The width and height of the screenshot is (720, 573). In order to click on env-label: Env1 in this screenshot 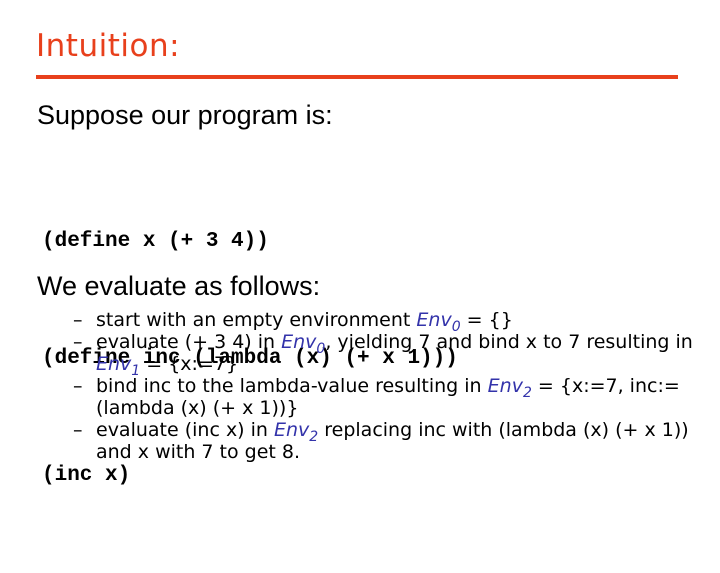, I will do `click(118, 366)`.